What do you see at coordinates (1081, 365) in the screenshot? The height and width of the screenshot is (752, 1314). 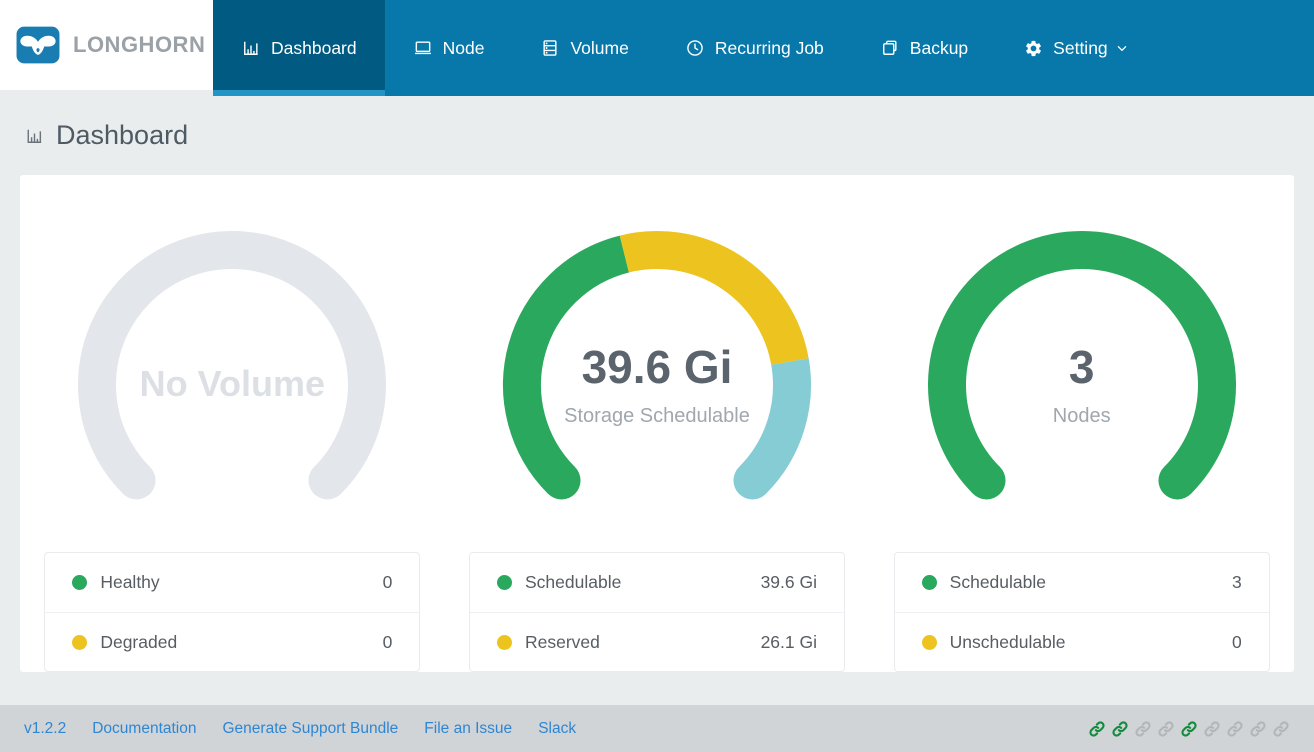 I see `nodes-gauge-arc` at bounding box center [1081, 365].